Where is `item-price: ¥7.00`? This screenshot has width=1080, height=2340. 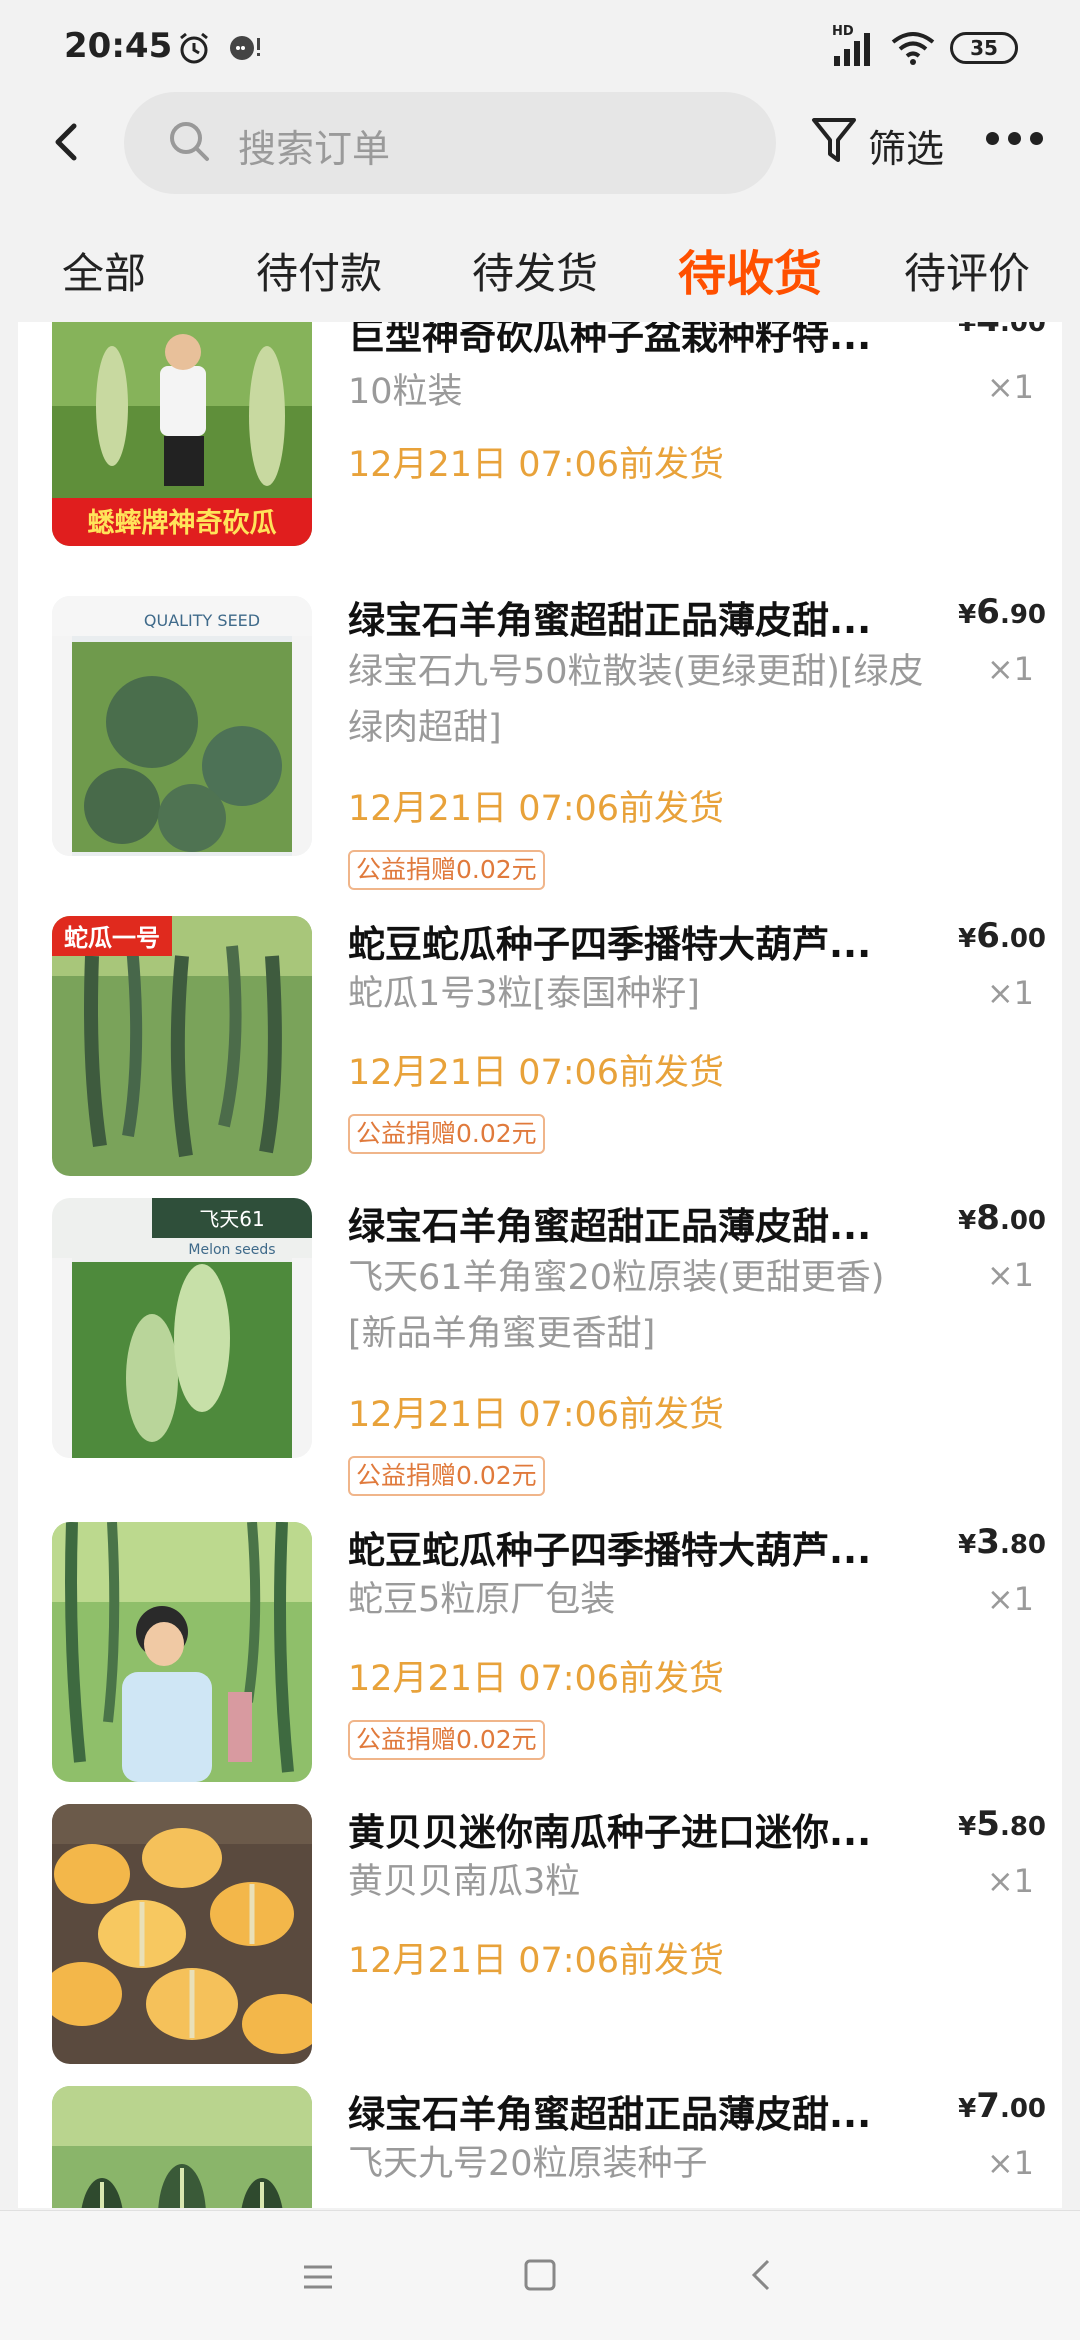
item-price: ¥7.00 is located at coordinates (1002, 2106).